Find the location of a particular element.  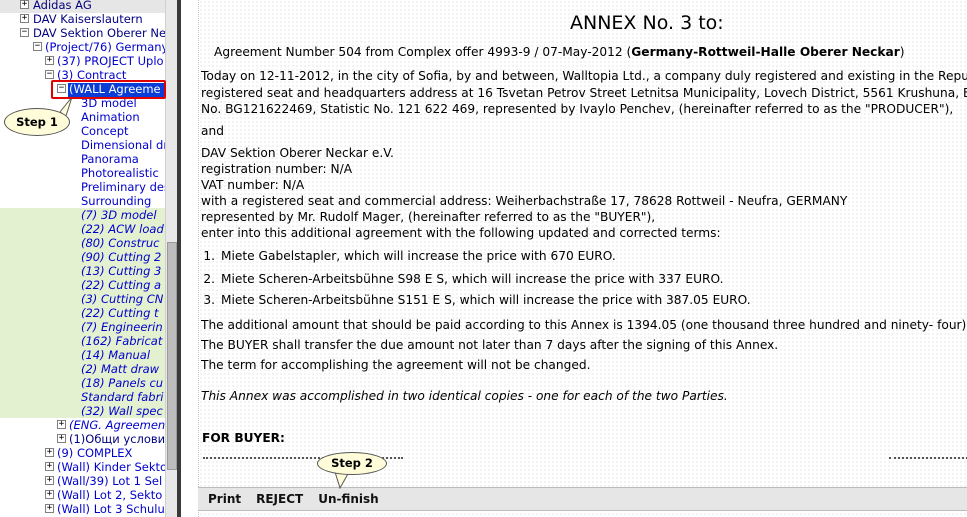

tree-node: (90) Cutting 2 is located at coordinates (82, 257).